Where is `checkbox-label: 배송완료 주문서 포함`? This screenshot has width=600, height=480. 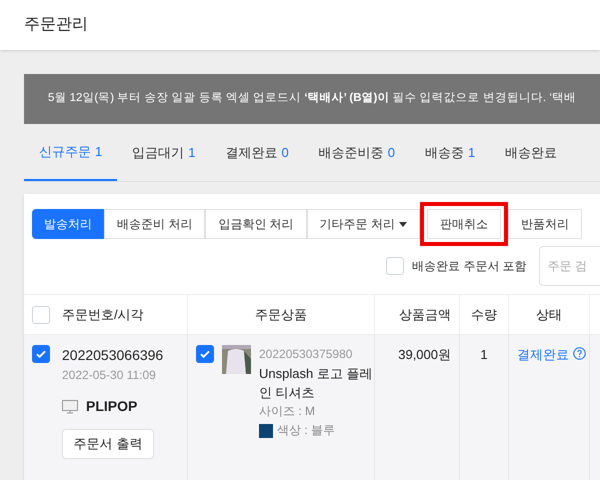
checkbox-label: 배송완료 주문서 포함 is located at coordinates (469, 266).